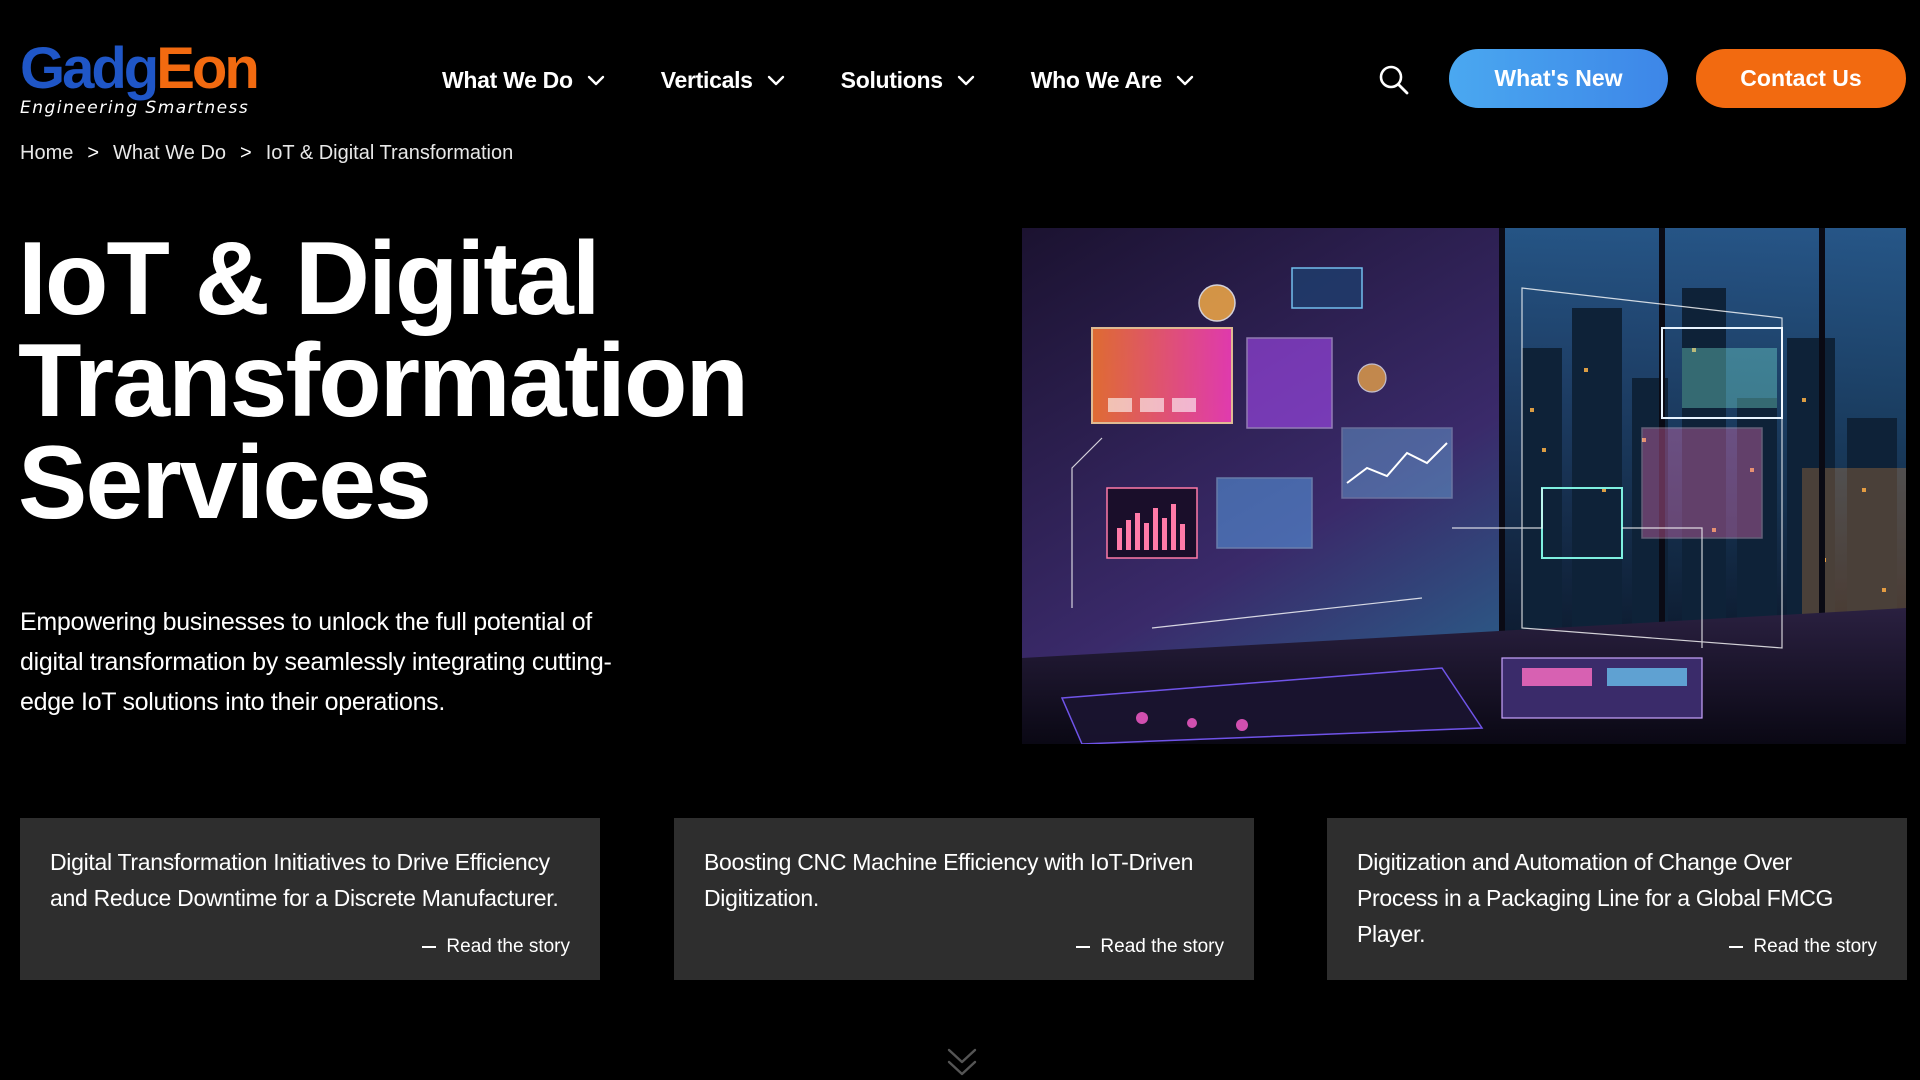  I want to click on nav-item-label: Solutions, so click(891, 79).